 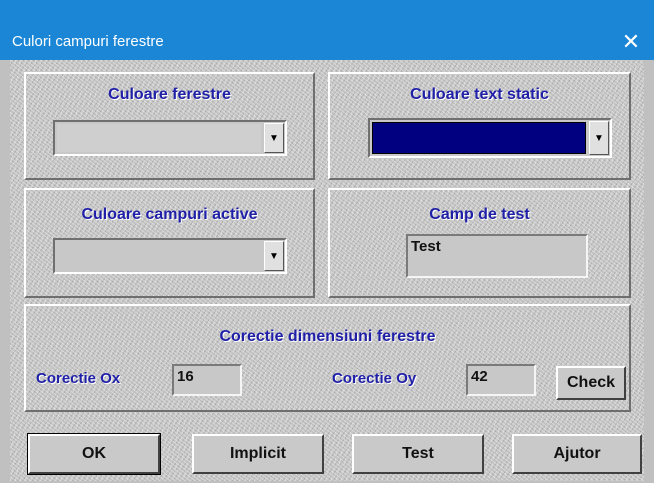 What do you see at coordinates (479, 138) in the screenshot?
I see `culoare-text-static-swatch` at bounding box center [479, 138].